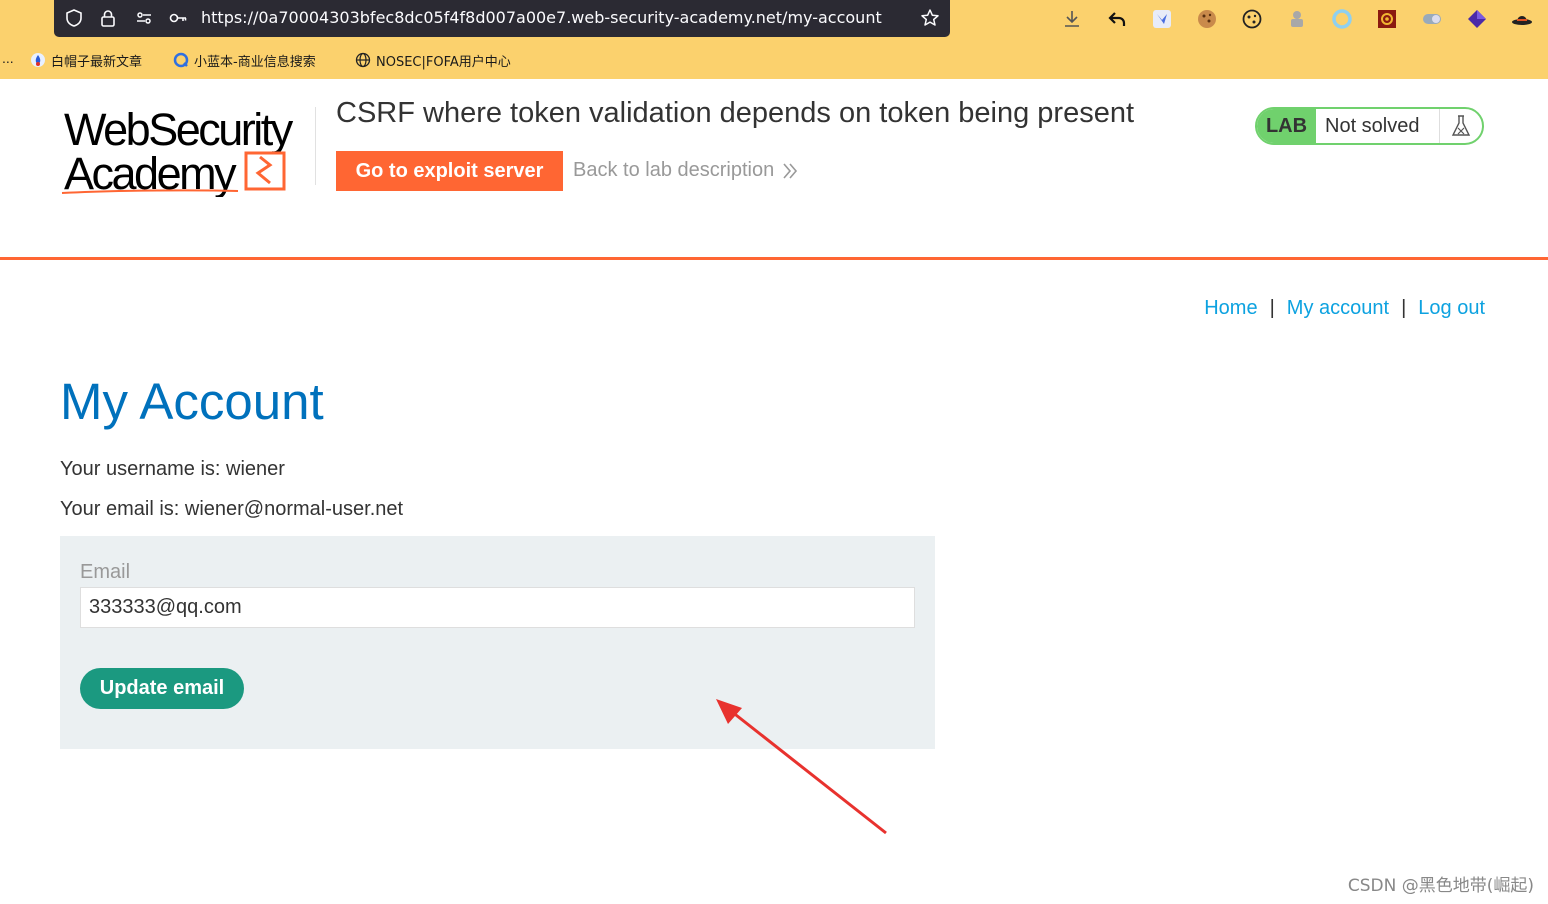  I want to click on bookmark-label: 白帽子最新文章, so click(97, 62).